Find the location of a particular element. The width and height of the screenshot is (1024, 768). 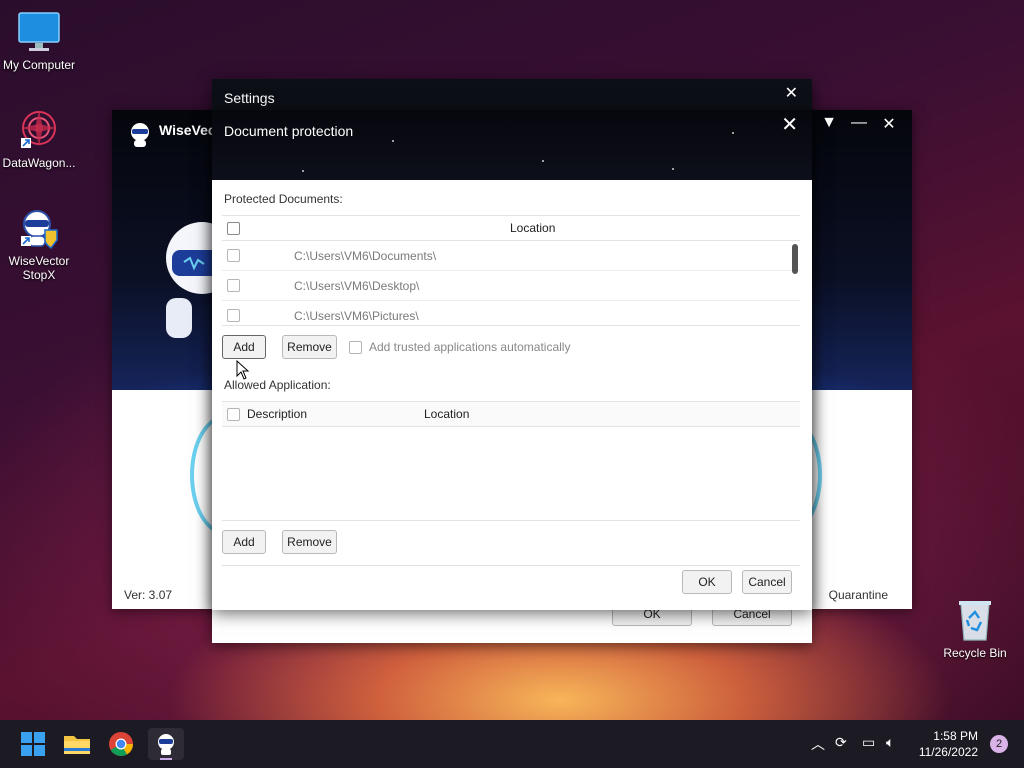

table-row: C:\Users\VM6\Documents\ is located at coordinates (511, 256).